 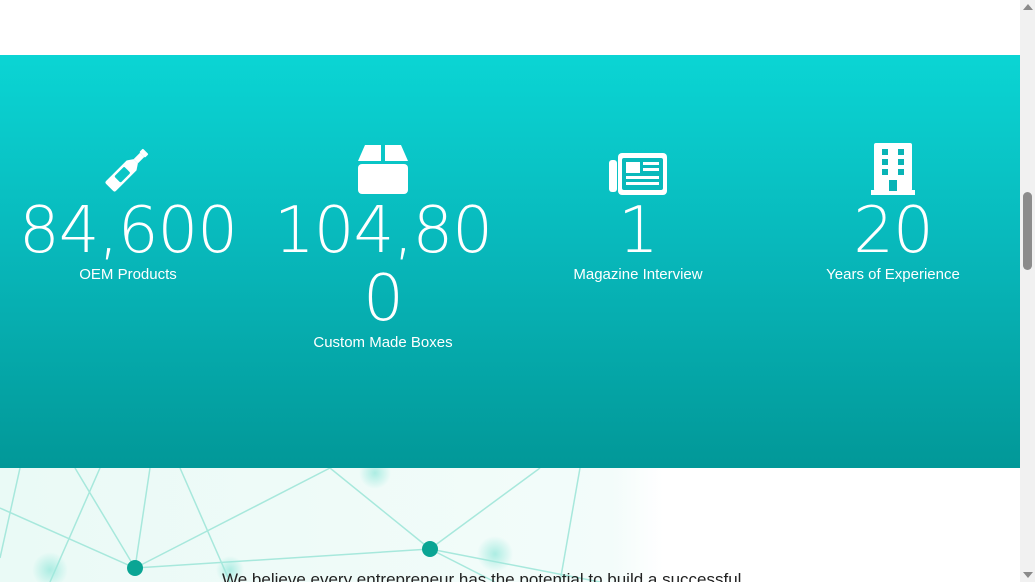 I want to click on stat-number: 1, so click(x=638, y=231).